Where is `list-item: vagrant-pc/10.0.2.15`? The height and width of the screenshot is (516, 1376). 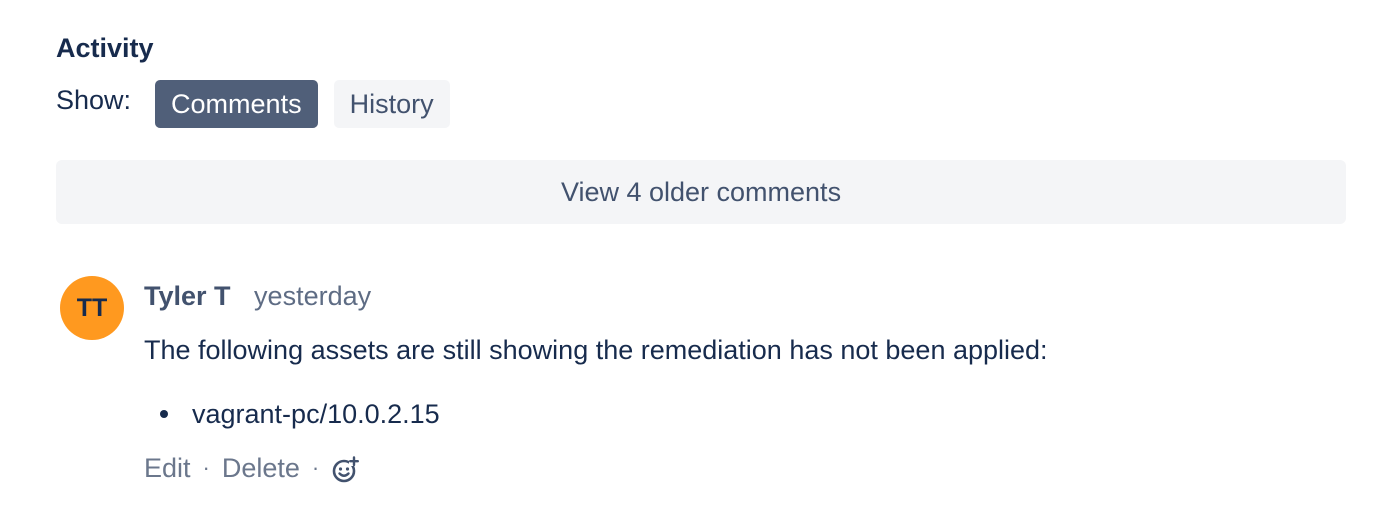 list-item: vagrant-pc/10.0.2.15 is located at coordinates (739, 414).